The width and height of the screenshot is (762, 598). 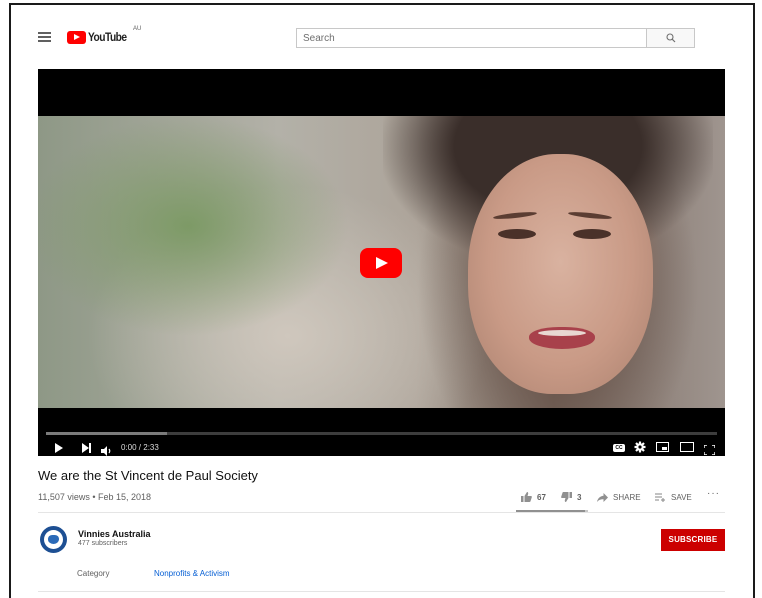 I want to click on speaker-icon, so click(x=106, y=451).